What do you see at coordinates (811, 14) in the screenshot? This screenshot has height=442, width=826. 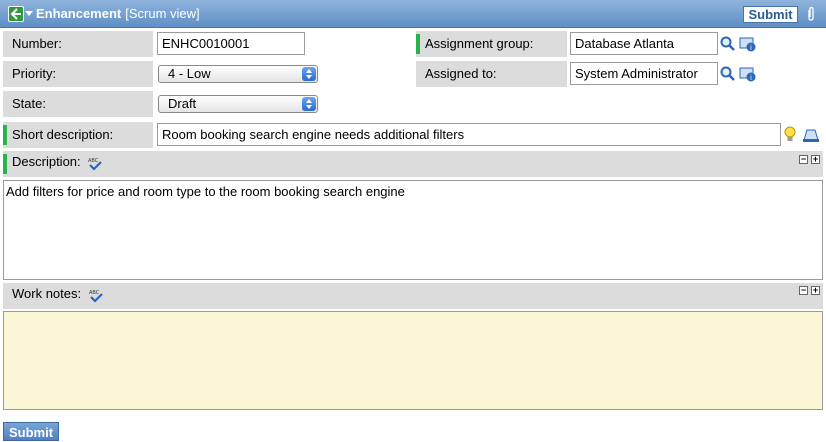 I see `paperclip-icon` at bounding box center [811, 14].